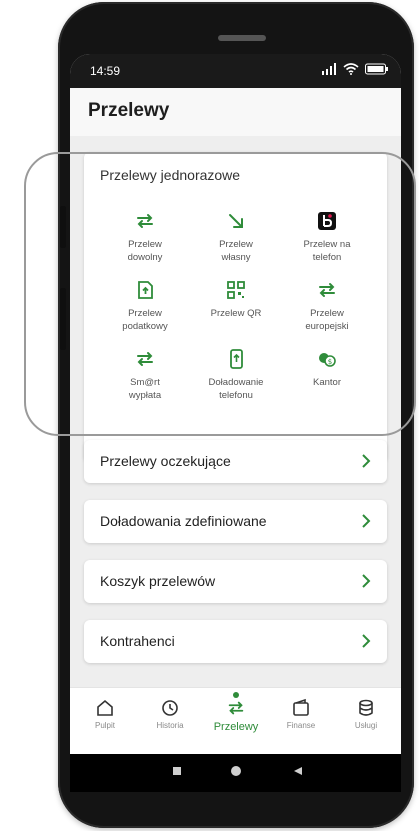 Image resolution: width=419 pixels, height=831 pixels. I want to click on nav-historia: Historia, so click(170, 714).